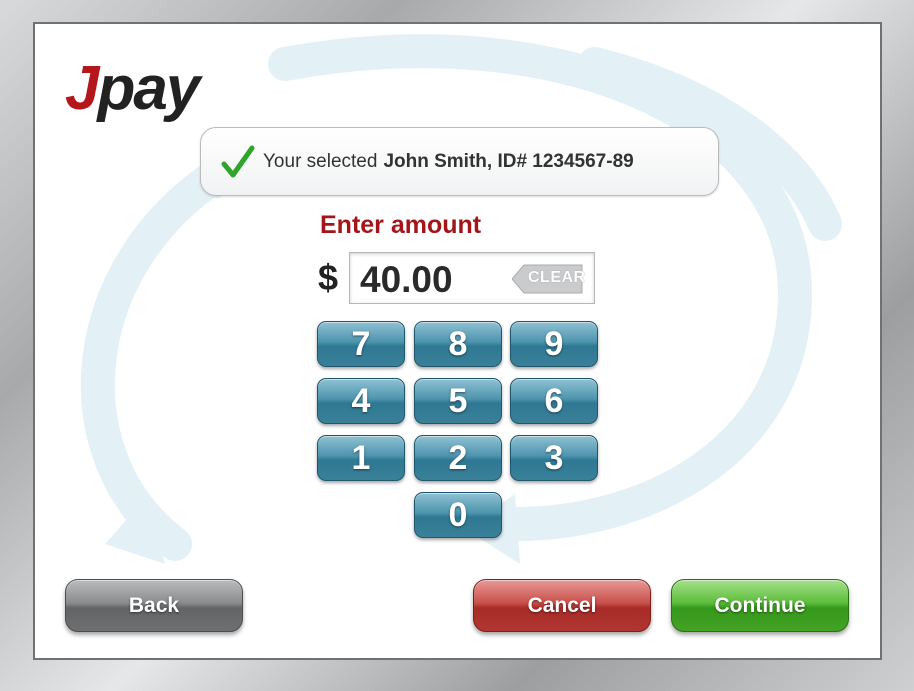  What do you see at coordinates (562, 605) in the screenshot?
I see `cancel-button: Cancel` at bounding box center [562, 605].